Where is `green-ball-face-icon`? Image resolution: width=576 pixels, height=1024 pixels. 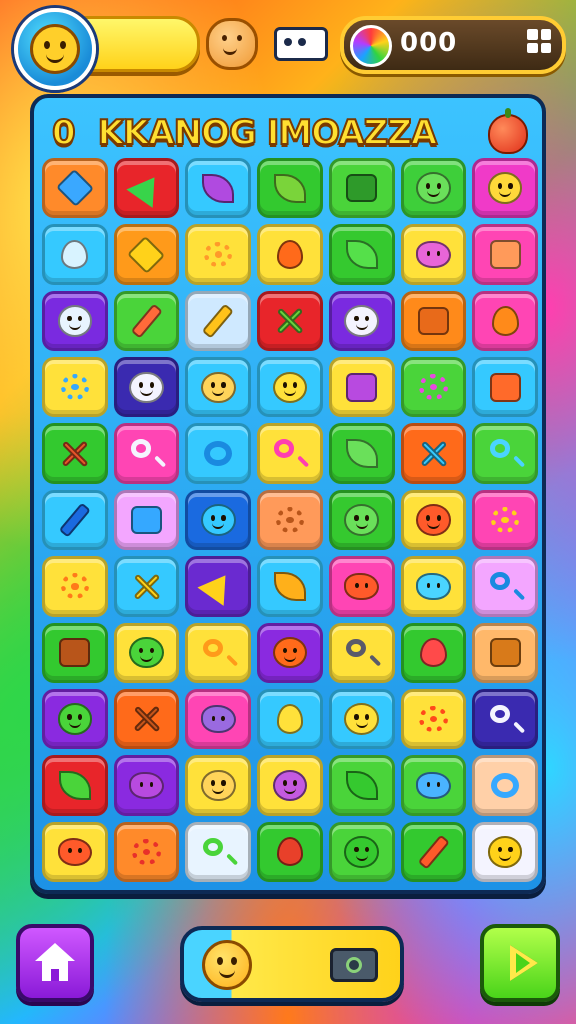
green-ball-face-icon is located at coordinates (75, 719).